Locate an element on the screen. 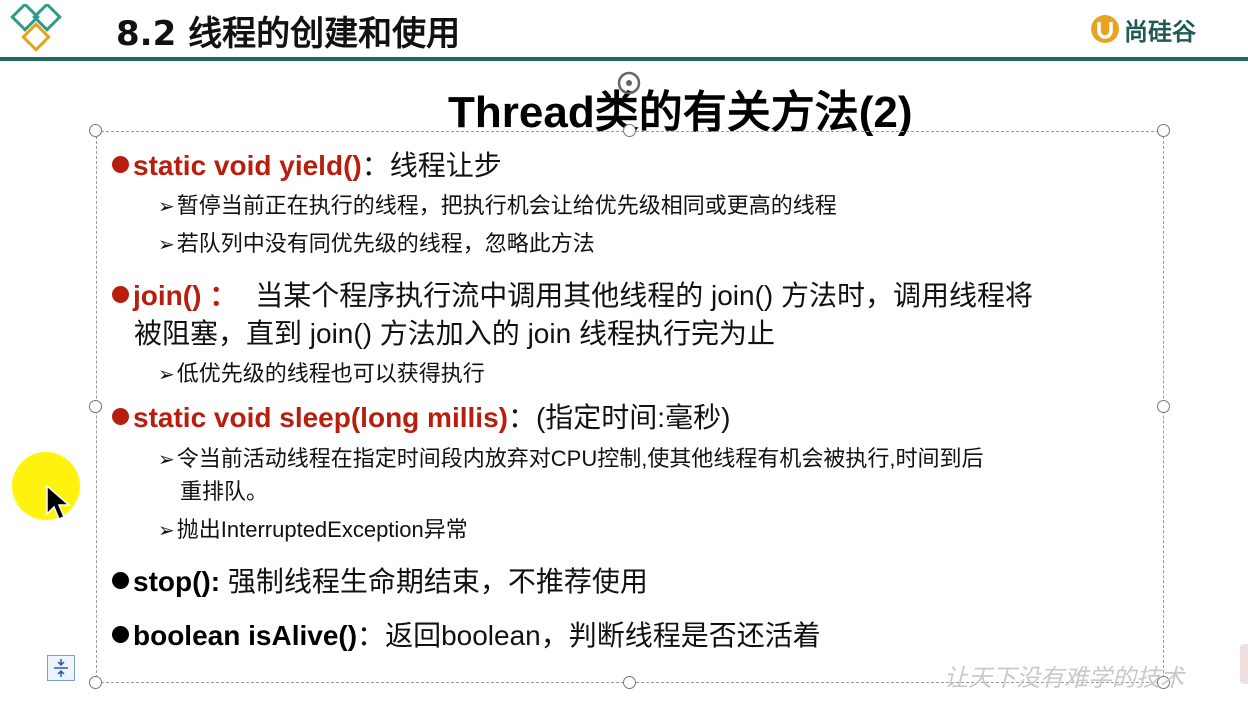 The width and height of the screenshot is (1248, 706). method-sleep: static void sleep(long millis)：(指定时间:毫秒) is located at coordinates (421, 416).